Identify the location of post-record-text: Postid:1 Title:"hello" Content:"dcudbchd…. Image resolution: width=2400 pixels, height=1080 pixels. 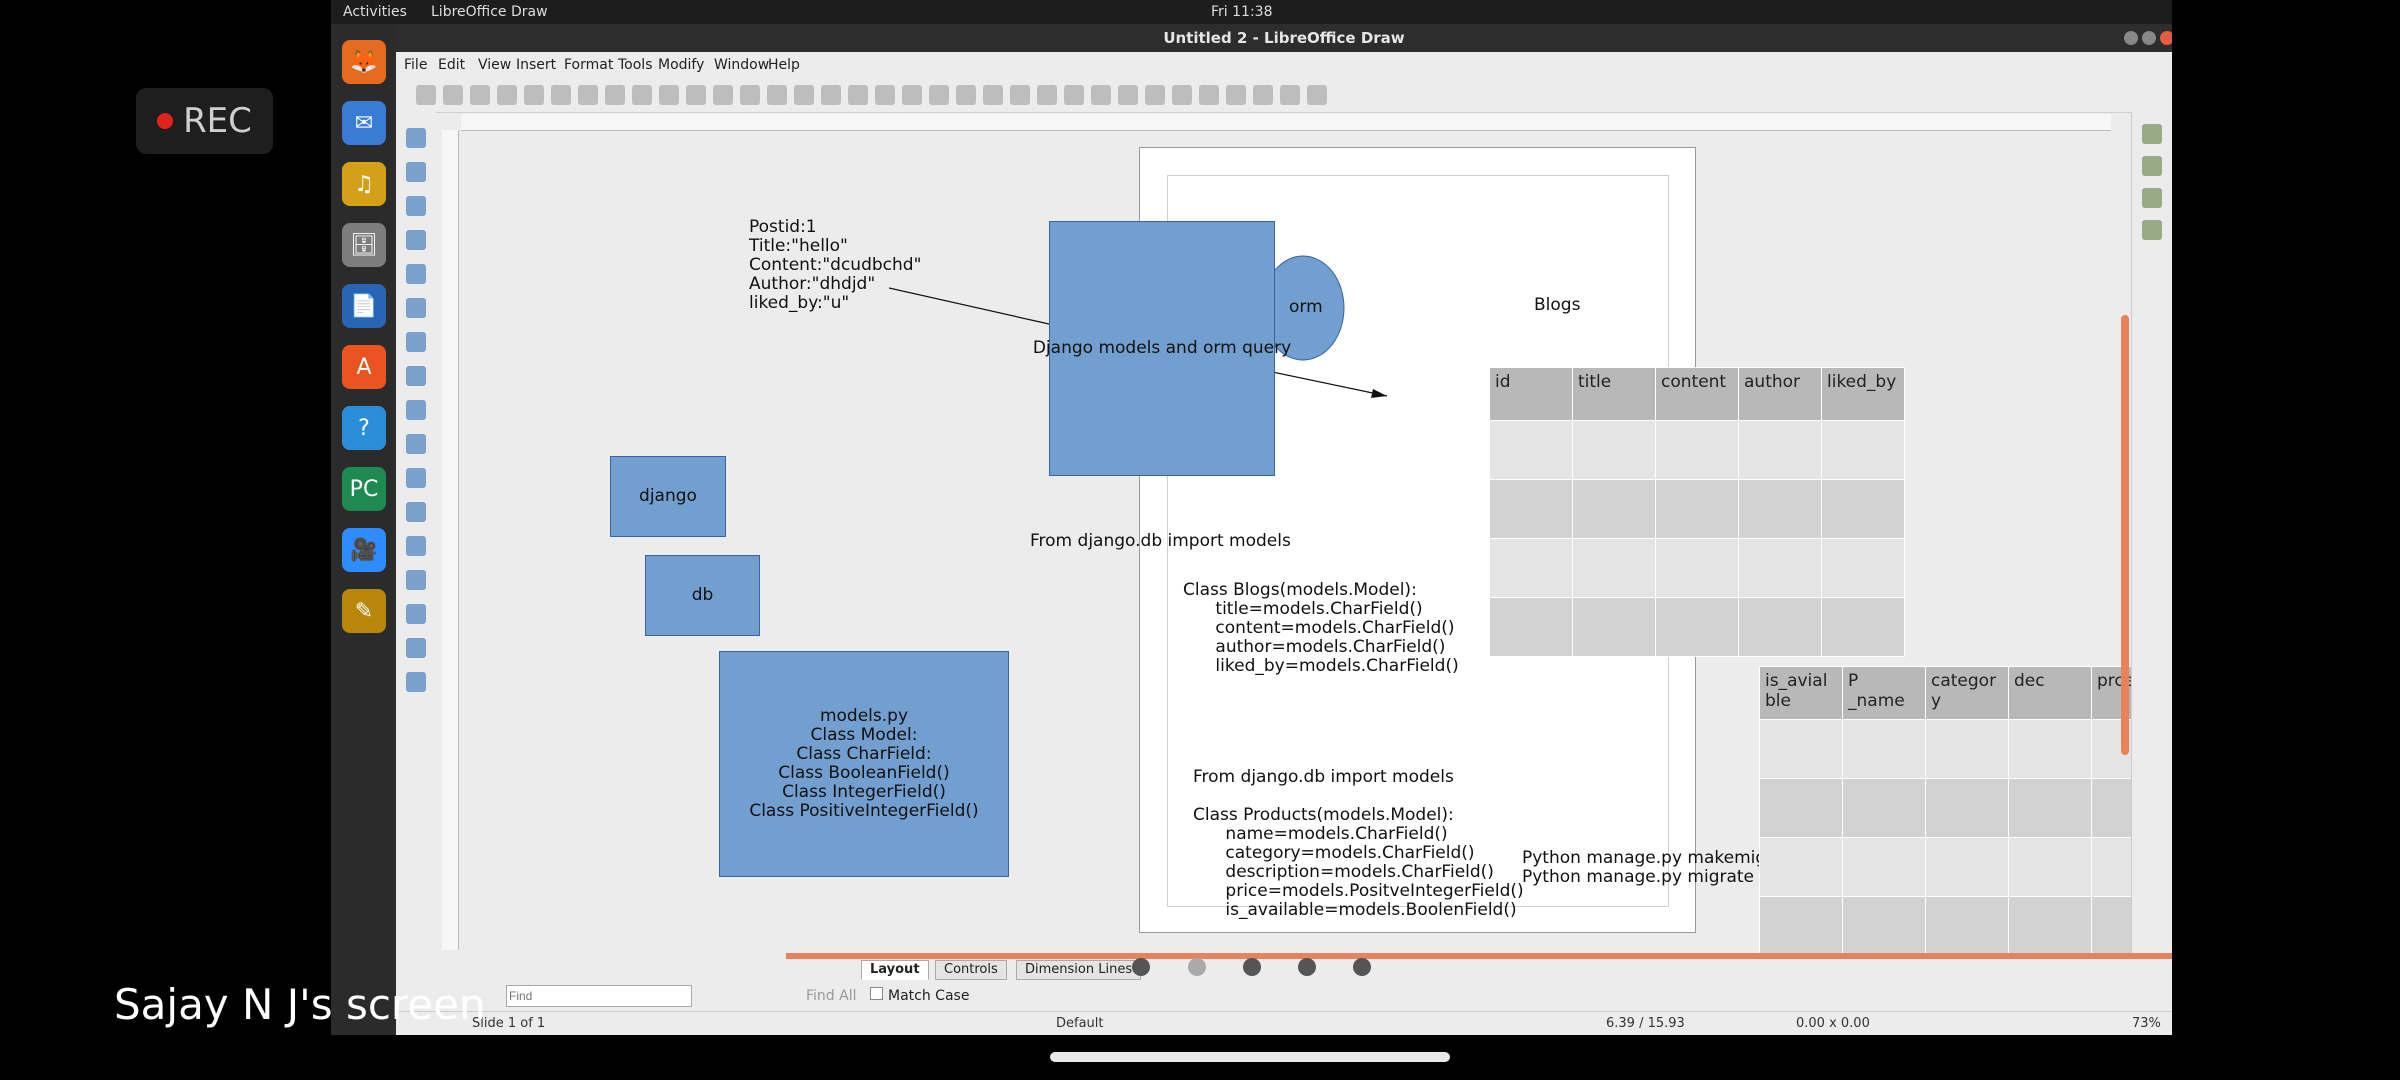
(835, 265).